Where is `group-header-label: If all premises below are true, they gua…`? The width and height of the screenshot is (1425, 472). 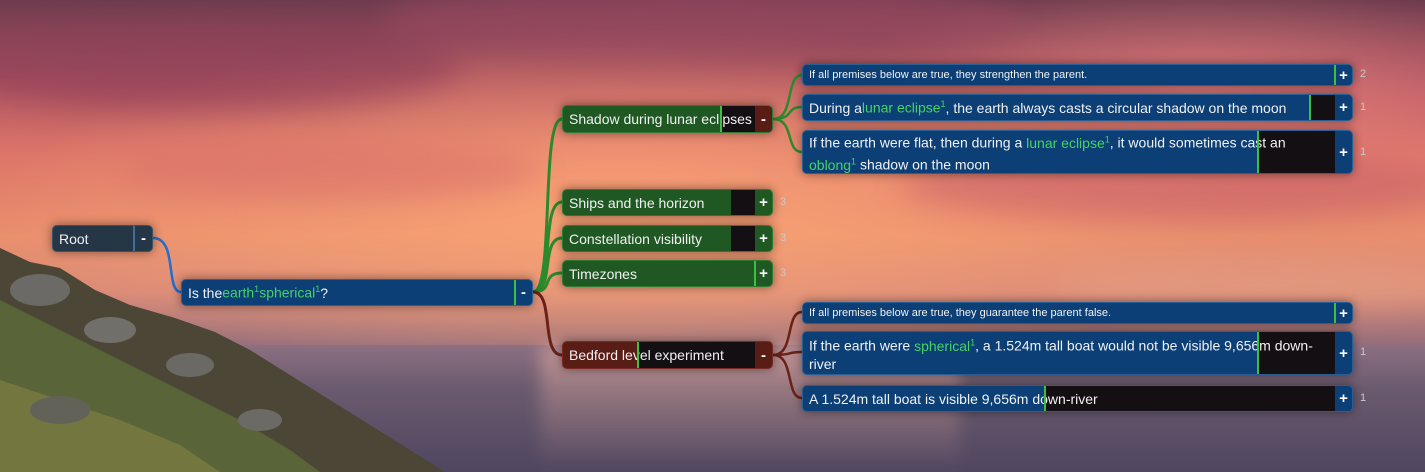 group-header-label: If all premises below are true, they gua… is located at coordinates (960, 313).